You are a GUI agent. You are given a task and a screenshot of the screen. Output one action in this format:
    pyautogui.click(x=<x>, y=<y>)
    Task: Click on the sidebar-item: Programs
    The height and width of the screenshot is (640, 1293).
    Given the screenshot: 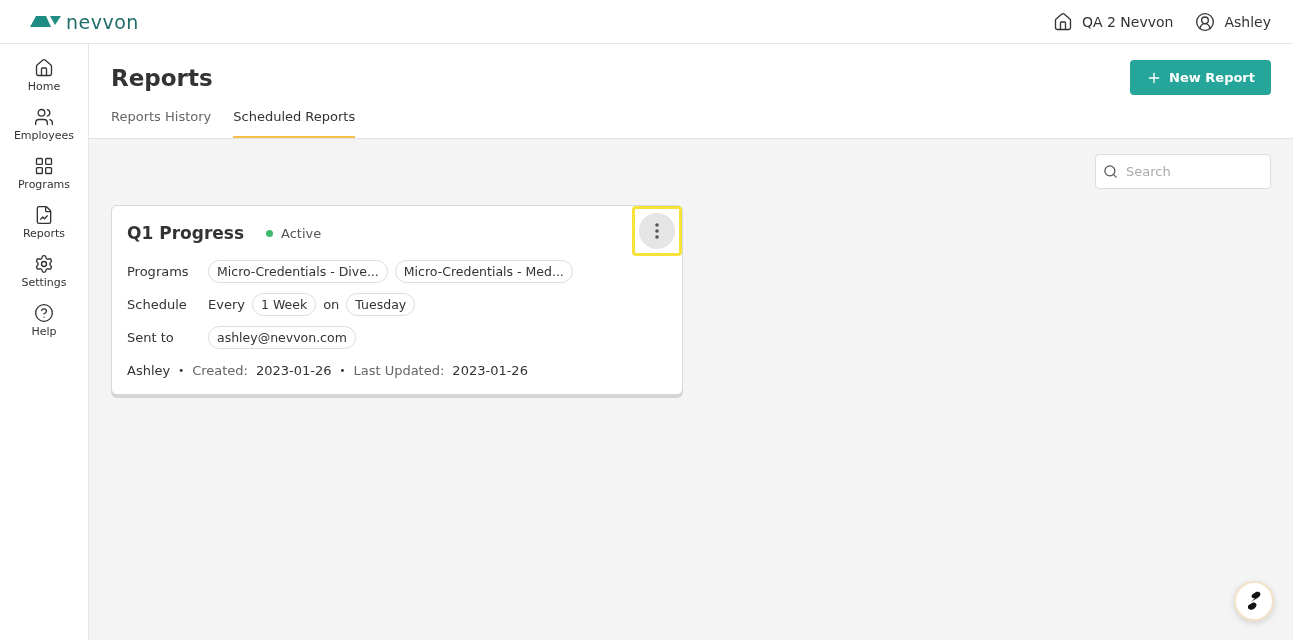 What is the action you would take?
    pyautogui.click(x=44, y=173)
    